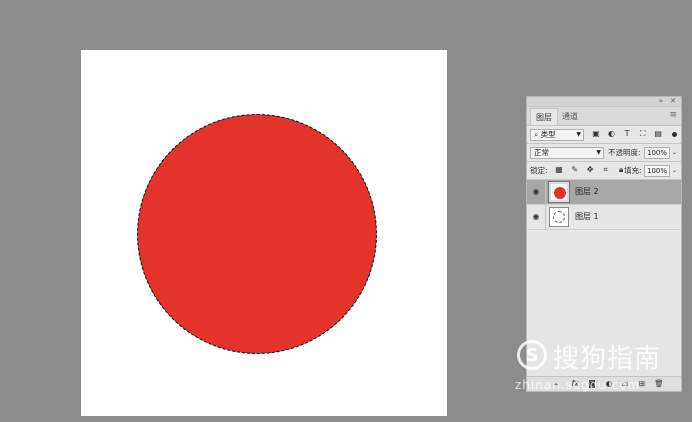 Image resolution: width=692 pixels, height=422 pixels. Describe the element at coordinates (575, 170) in the screenshot. I see `lock-image-icon: ✎` at that location.